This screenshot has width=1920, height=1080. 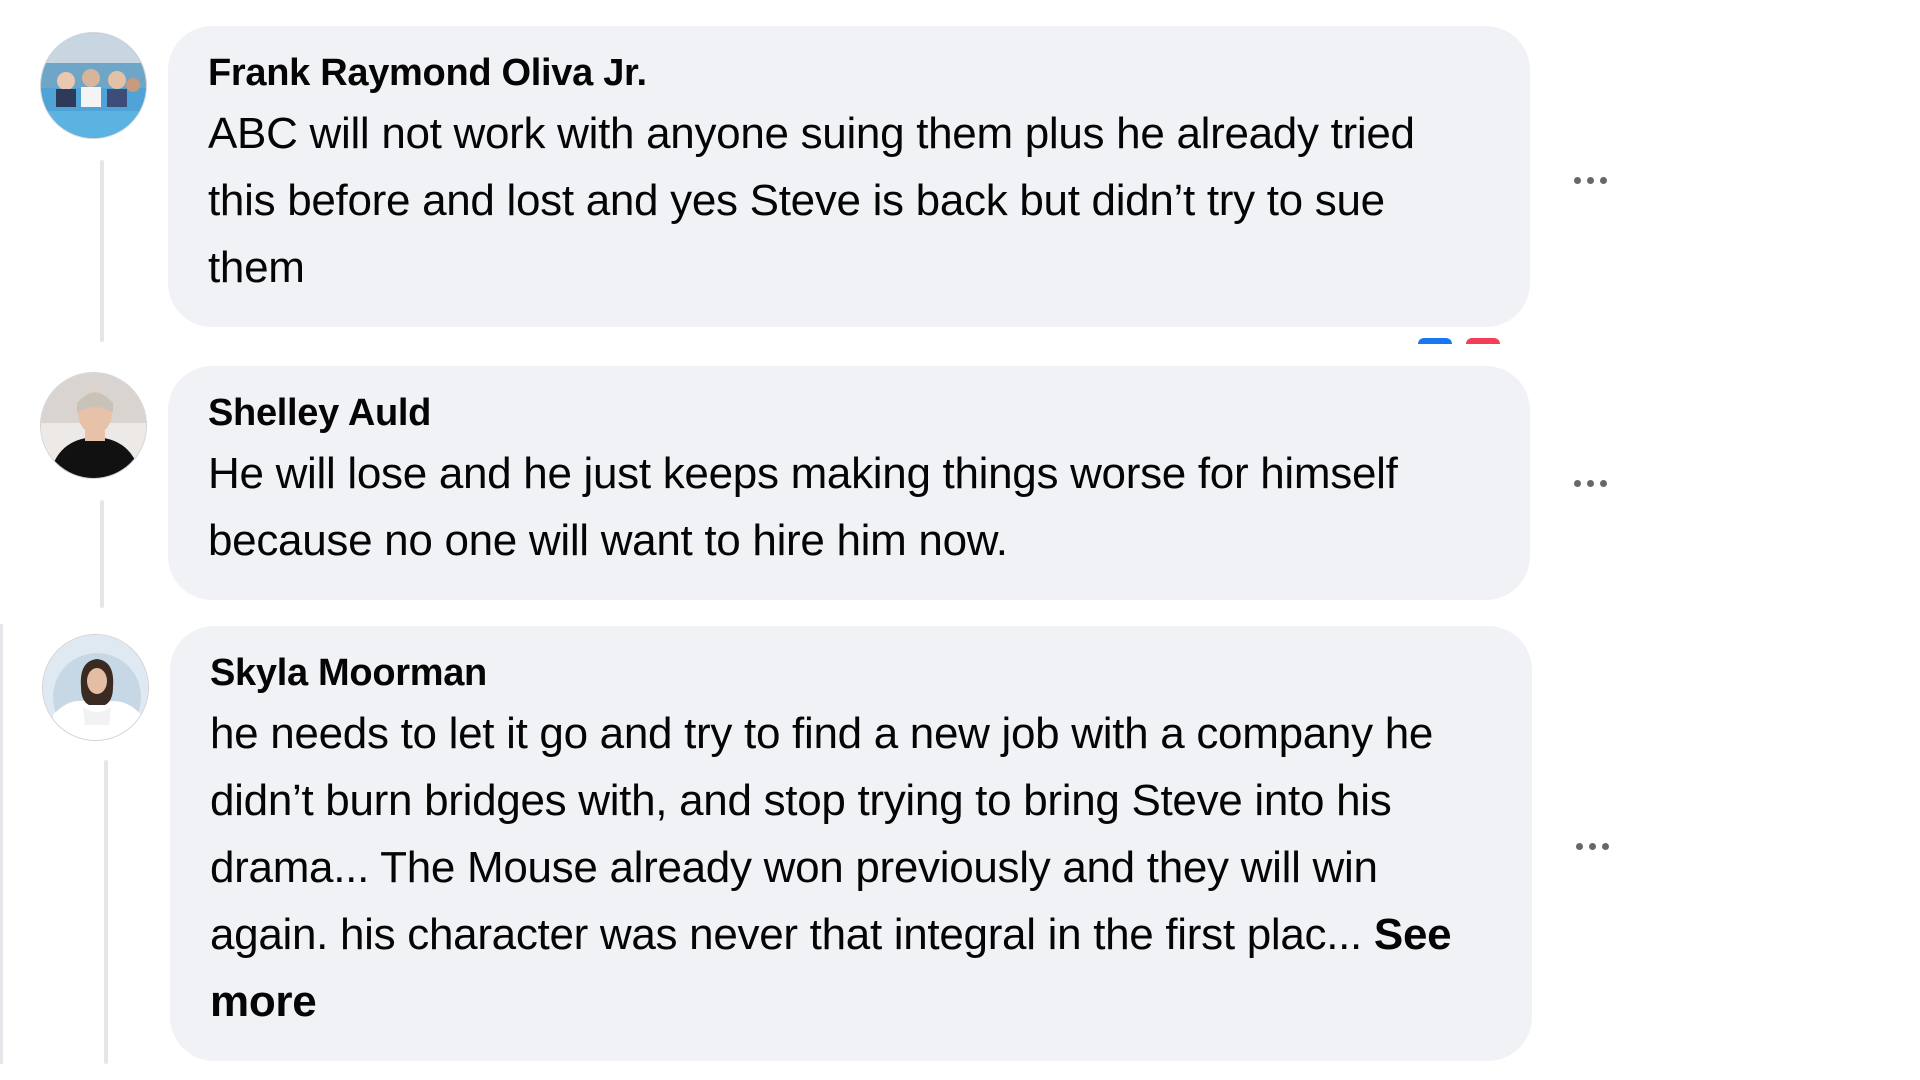 What do you see at coordinates (1, 844) in the screenshot?
I see `reply-thread-line` at bounding box center [1, 844].